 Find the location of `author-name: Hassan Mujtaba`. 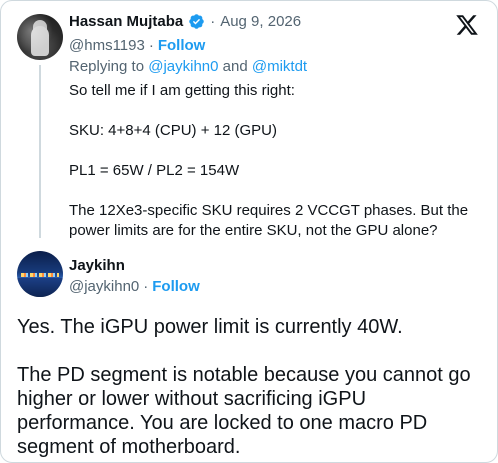

author-name: Hassan Mujtaba is located at coordinates (126, 21).